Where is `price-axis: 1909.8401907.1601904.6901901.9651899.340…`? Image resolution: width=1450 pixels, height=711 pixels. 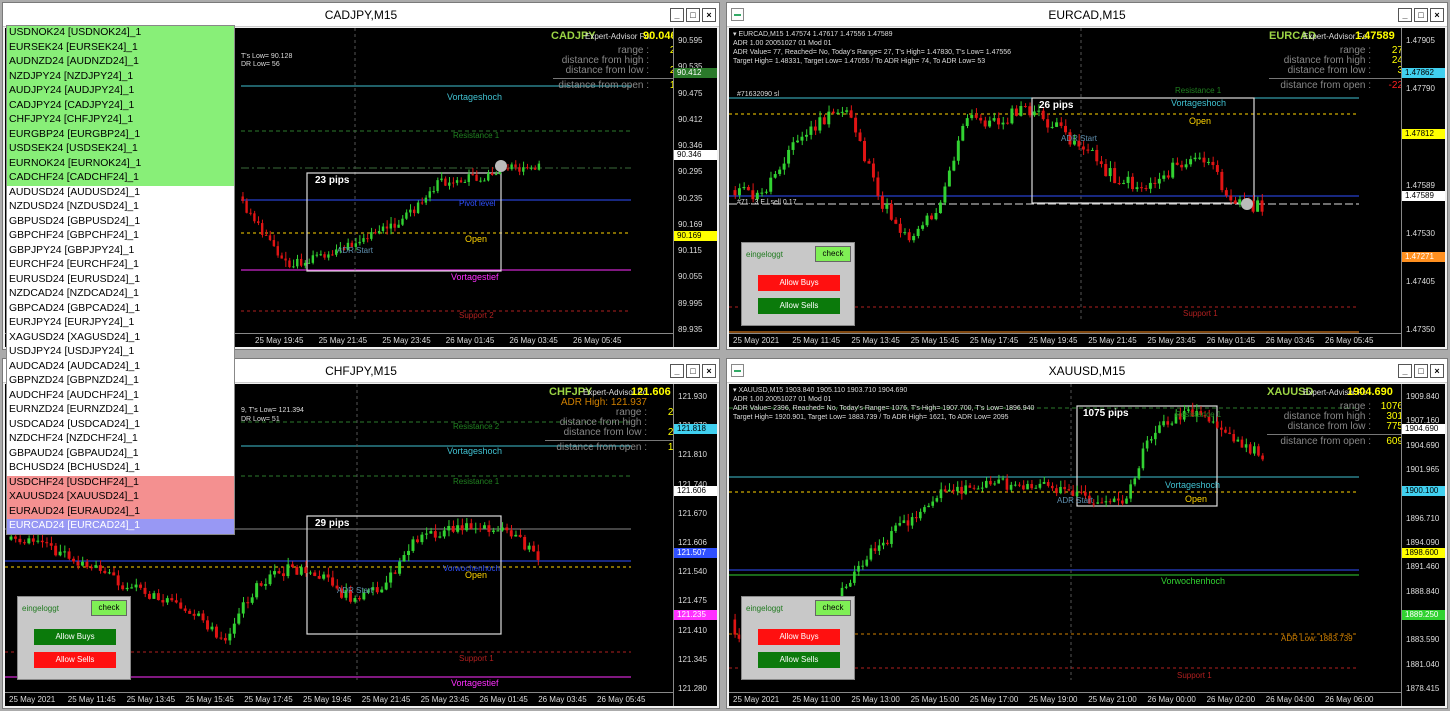
price-axis: 1909.8401907.1601904.6901901.9651899.340… is located at coordinates (1423, 545).